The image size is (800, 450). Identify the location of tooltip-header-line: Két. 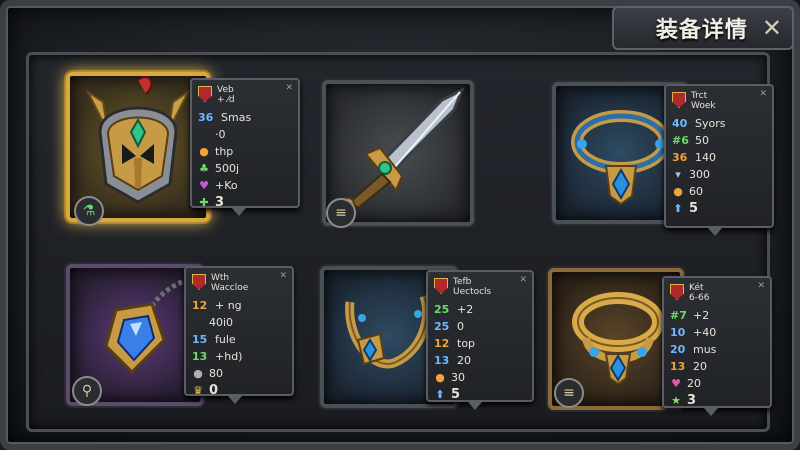
(696, 288).